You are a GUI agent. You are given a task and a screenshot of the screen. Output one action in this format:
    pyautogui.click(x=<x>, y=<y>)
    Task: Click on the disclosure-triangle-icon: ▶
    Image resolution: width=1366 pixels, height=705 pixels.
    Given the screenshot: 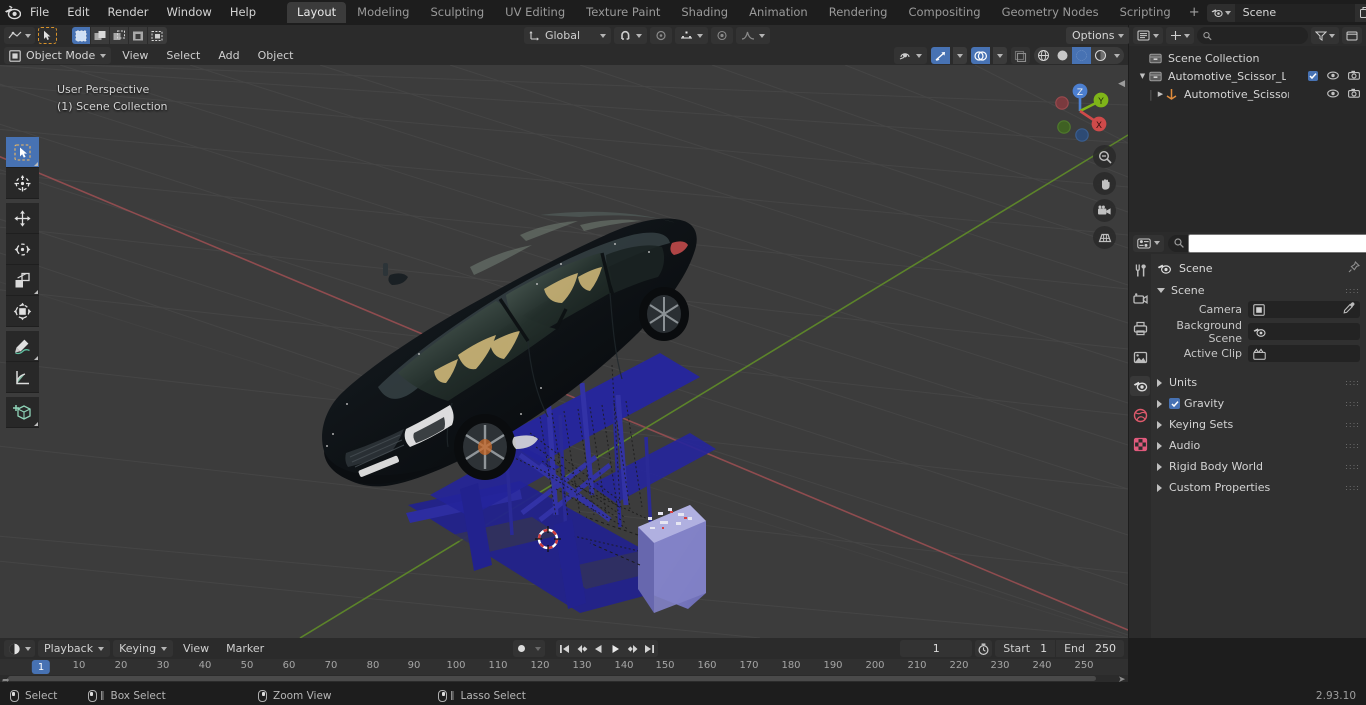 What is the action you would take?
    pyautogui.click(x=1160, y=94)
    